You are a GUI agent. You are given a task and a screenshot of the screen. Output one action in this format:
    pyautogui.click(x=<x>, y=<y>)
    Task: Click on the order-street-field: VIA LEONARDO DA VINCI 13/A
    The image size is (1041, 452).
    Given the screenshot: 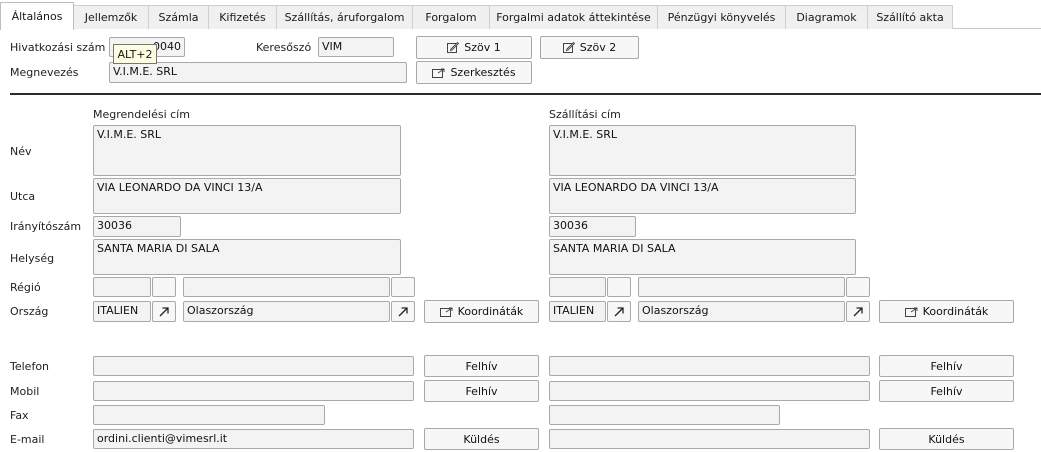 What is the action you would take?
    pyautogui.click(x=247, y=196)
    